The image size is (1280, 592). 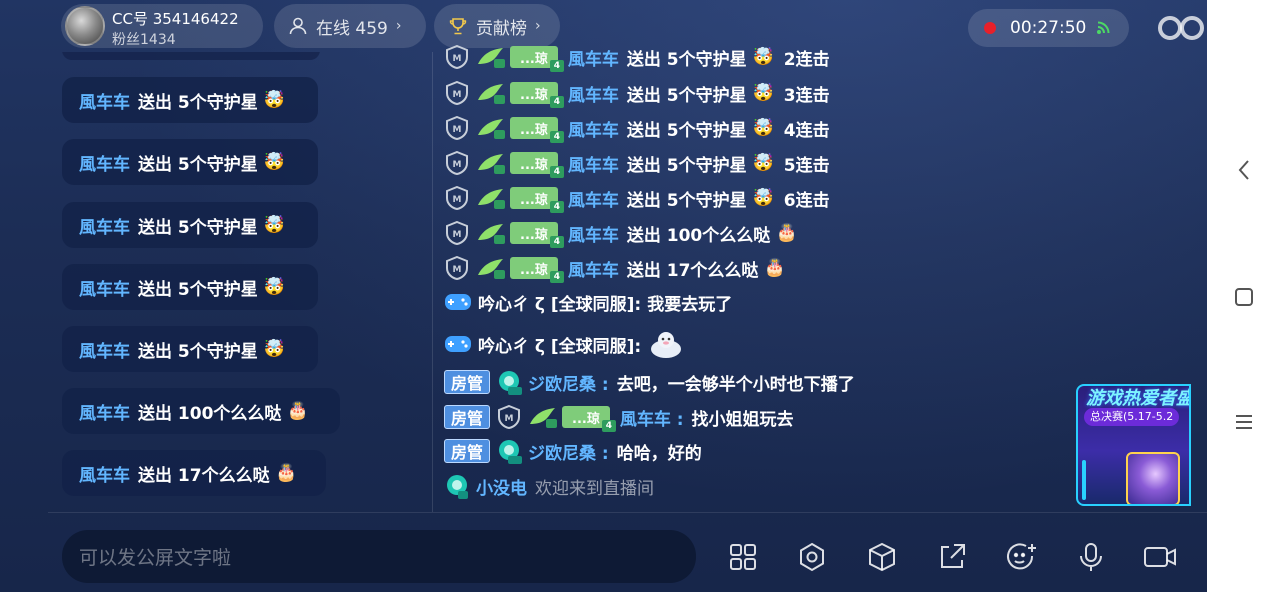 I want to click on chat-user-name: 小没电, so click(x=501, y=486).